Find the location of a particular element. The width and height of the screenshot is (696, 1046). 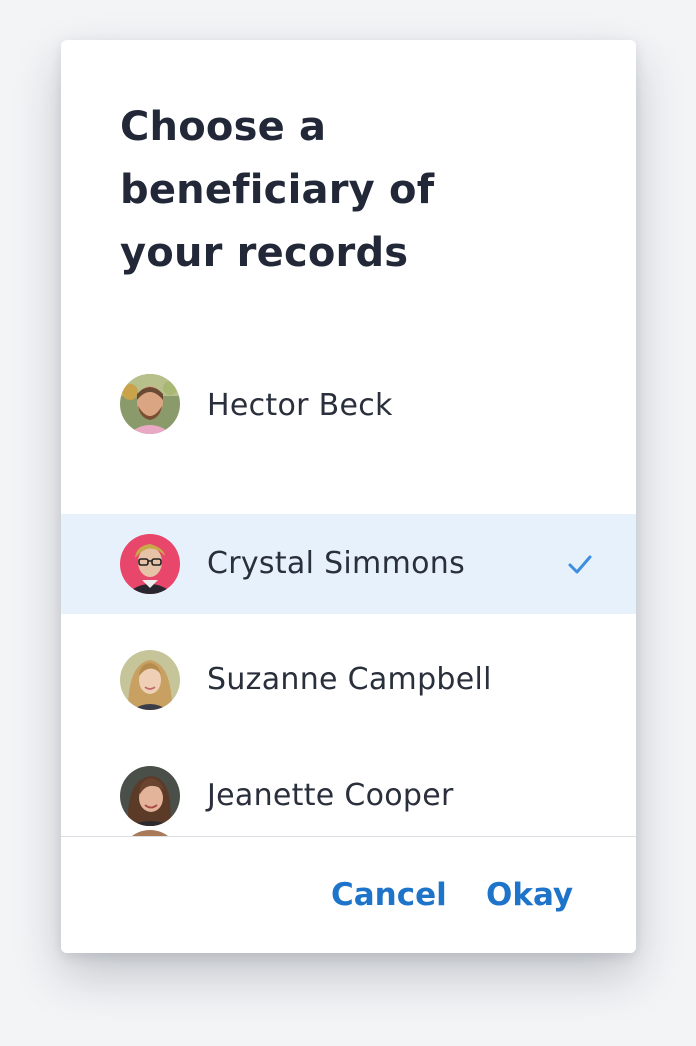

crystal-avatar-icon is located at coordinates (150, 564).